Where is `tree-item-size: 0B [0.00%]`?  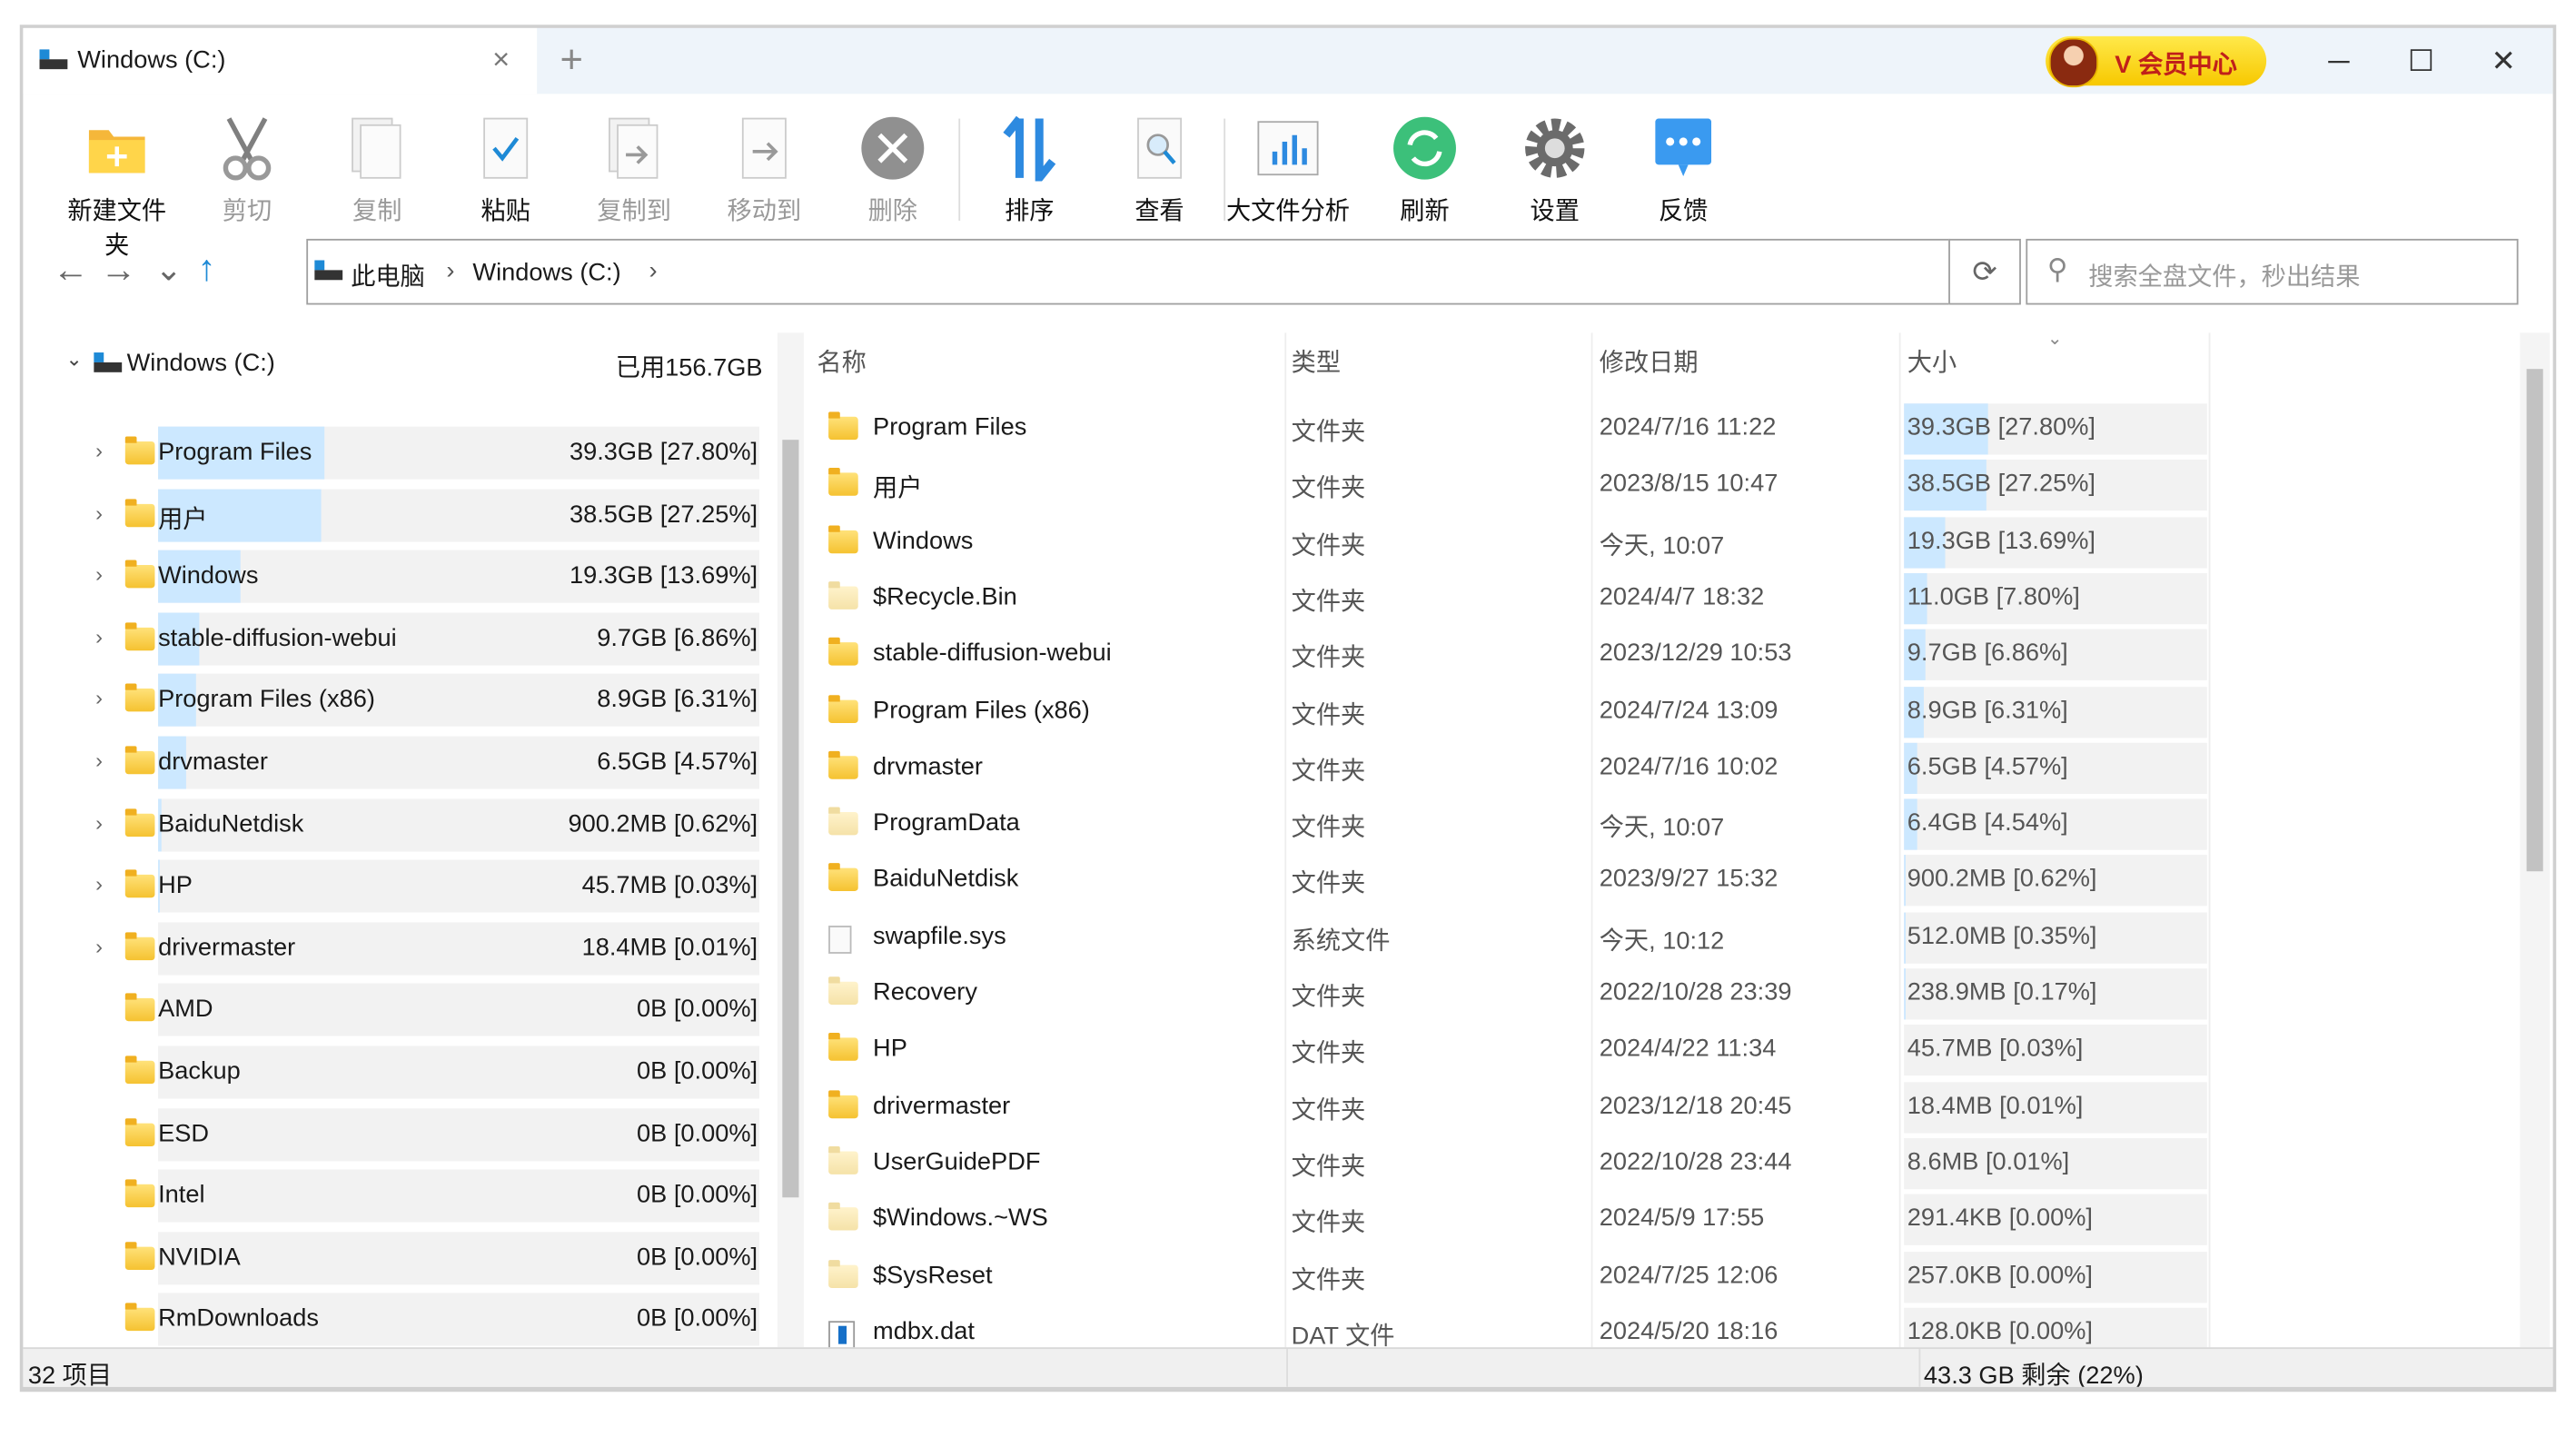 tree-item-size: 0B [0.00%] is located at coordinates (697, 1133).